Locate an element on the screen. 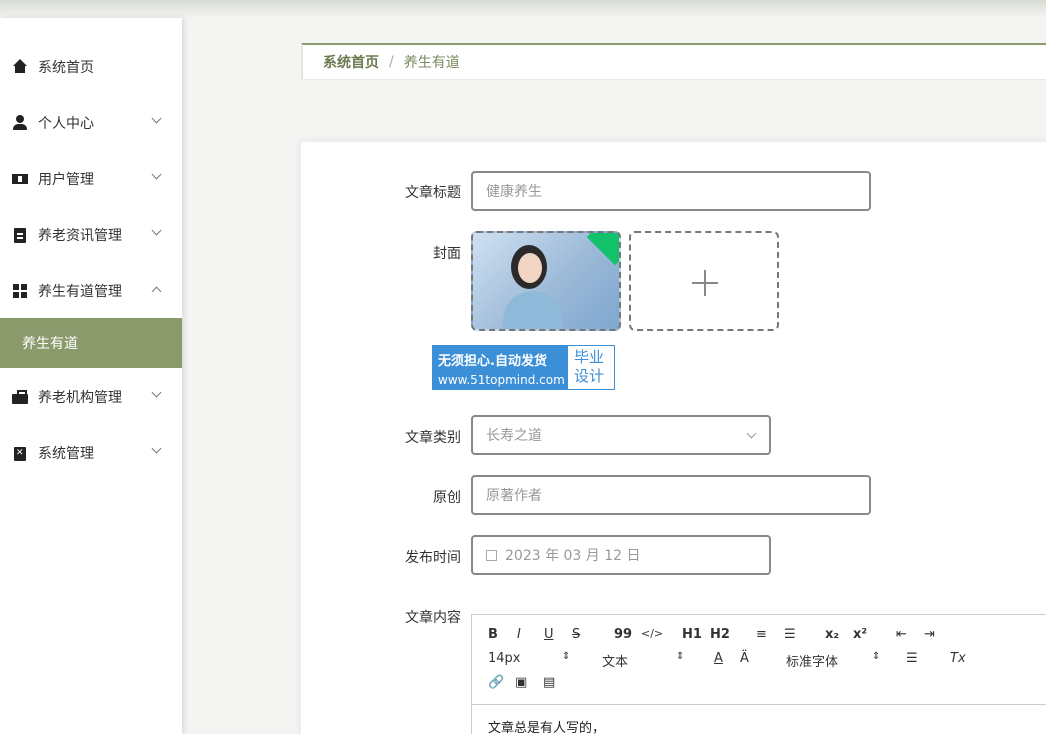 The height and width of the screenshot is (734, 1046). sidebar-item-users: 用户管理 is located at coordinates (91, 179).